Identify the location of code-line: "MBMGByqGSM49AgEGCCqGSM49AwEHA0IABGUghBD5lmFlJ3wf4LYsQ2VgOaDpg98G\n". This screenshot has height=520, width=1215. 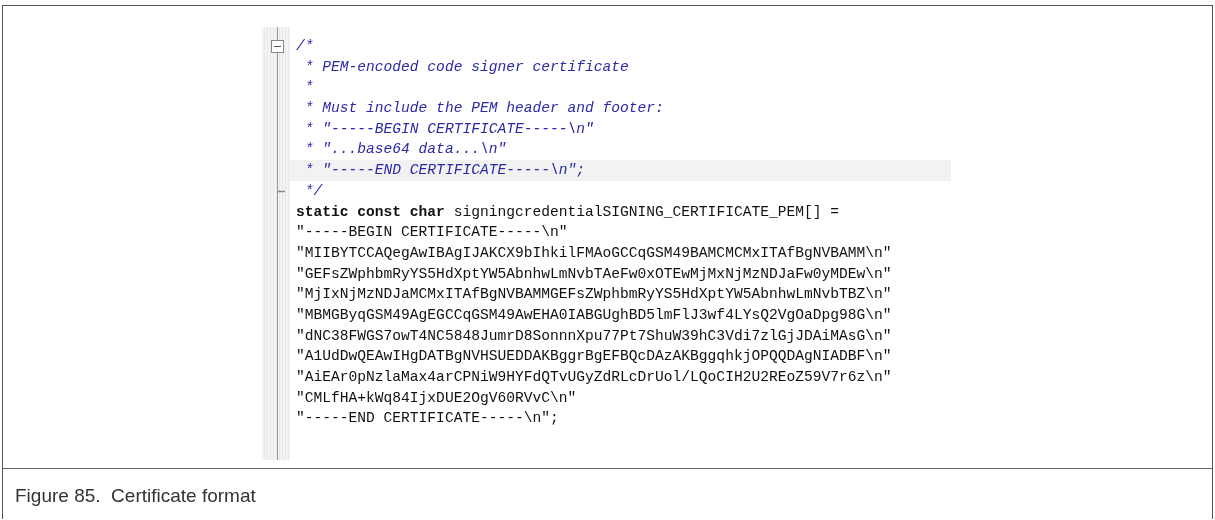
(594, 315).